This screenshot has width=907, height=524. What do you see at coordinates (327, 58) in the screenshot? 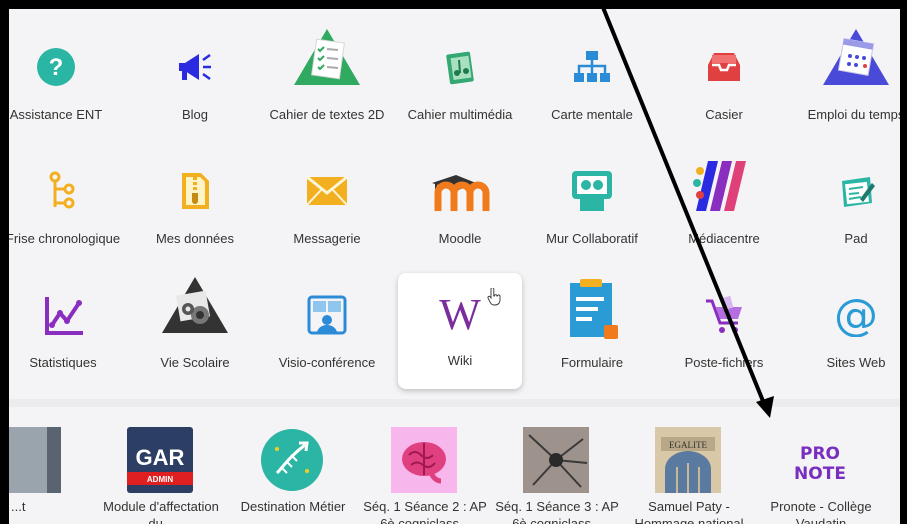
I see `checklist-icon` at bounding box center [327, 58].